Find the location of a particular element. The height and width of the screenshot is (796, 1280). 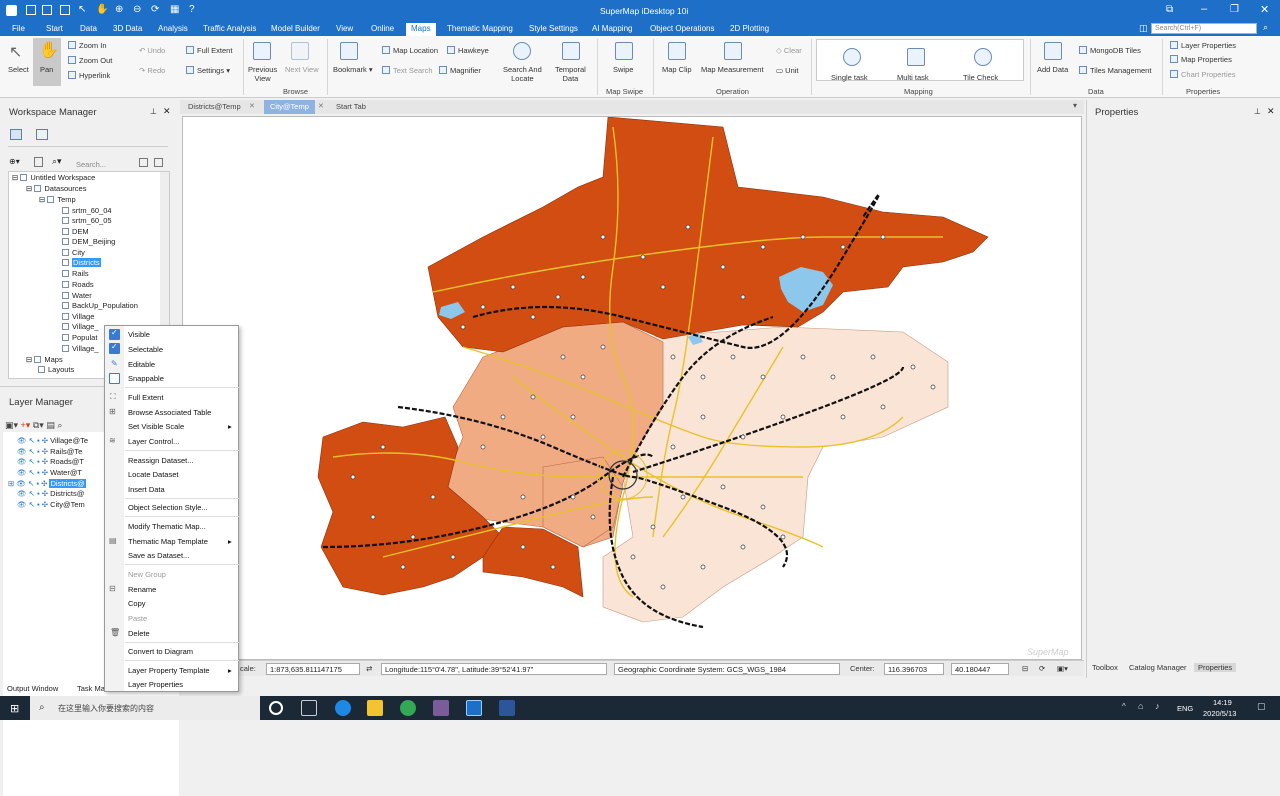

single-task-icon is located at coordinates (852, 57).